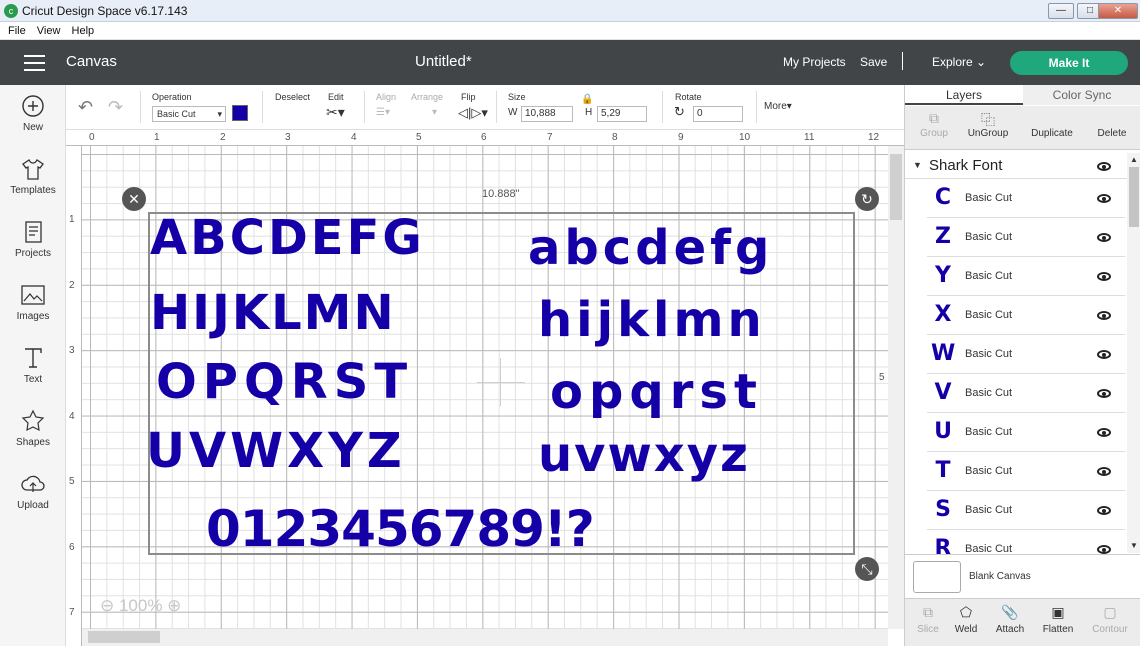 This screenshot has width=1140, height=646. Describe the element at coordinates (873, 62) in the screenshot. I see `save-link: Save` at that location.